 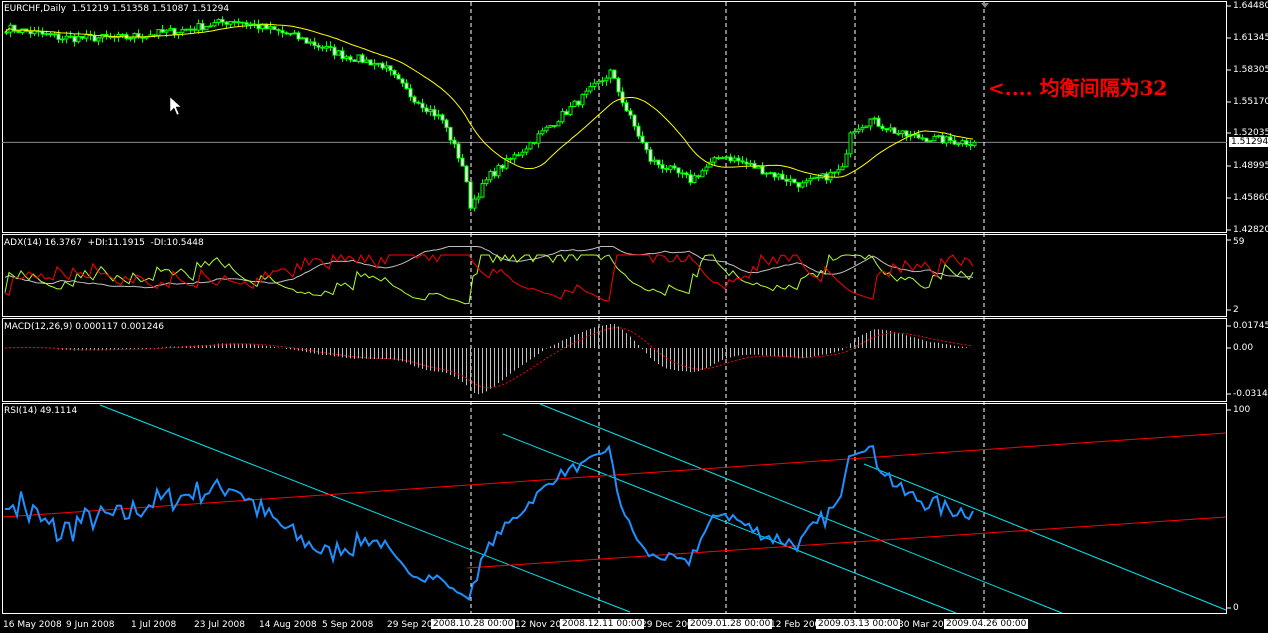 I want to click on macd-axis-label: 0.00, so click(x=1243, y=348).